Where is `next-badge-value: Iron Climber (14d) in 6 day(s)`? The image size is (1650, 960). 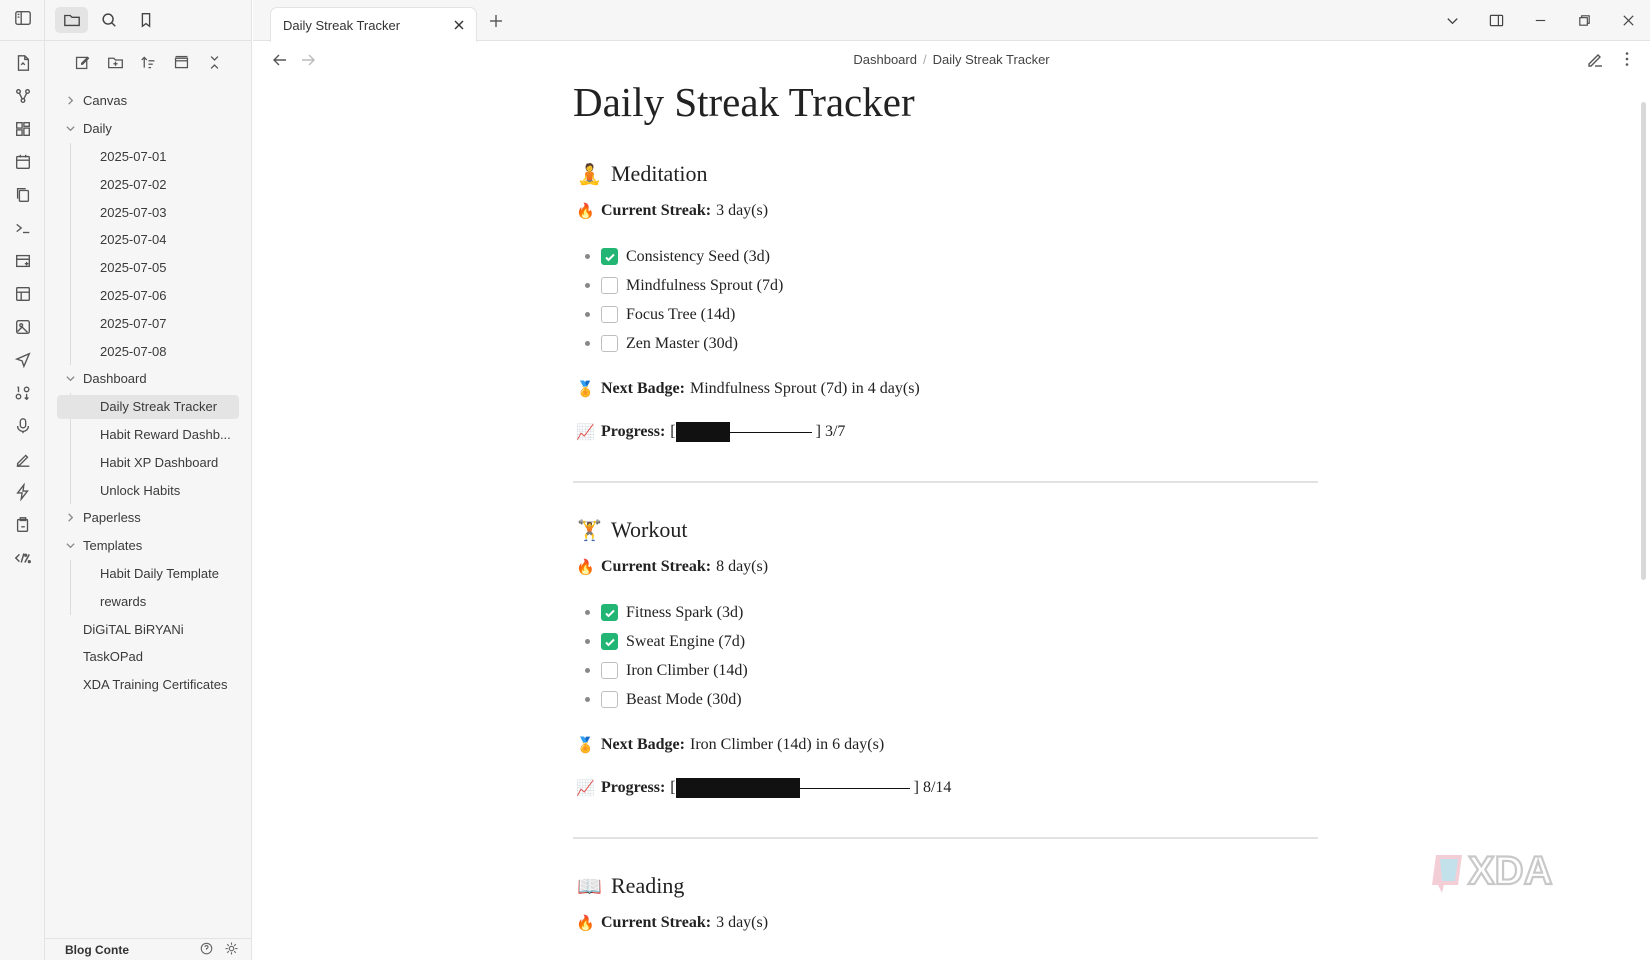
next-badge-value: Iron Climber (14d) in 6 day(s) is located at coordinates (787, 744).